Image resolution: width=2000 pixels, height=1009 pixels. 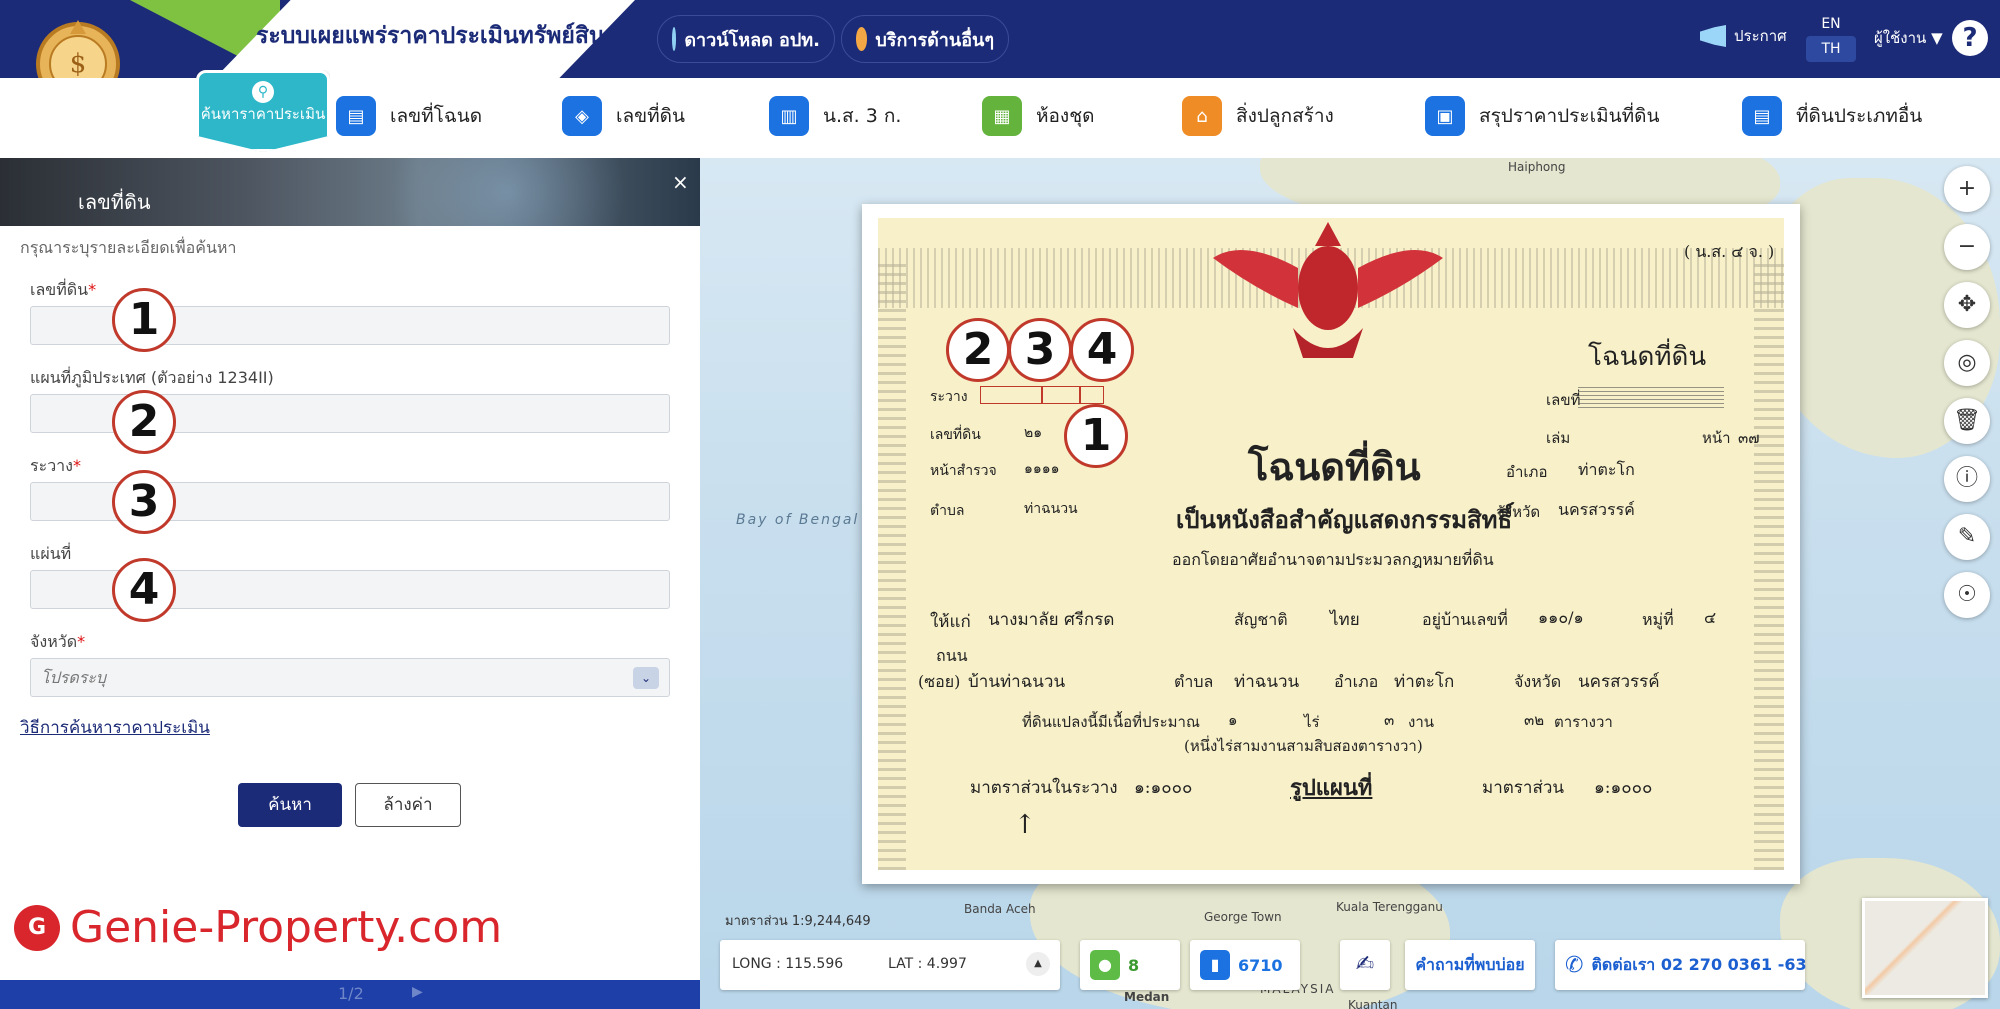 I want to click on nav-item-land-summary: ▣ สรุปราคาประเมินที่ดิน, so click(x=1542, y=116).